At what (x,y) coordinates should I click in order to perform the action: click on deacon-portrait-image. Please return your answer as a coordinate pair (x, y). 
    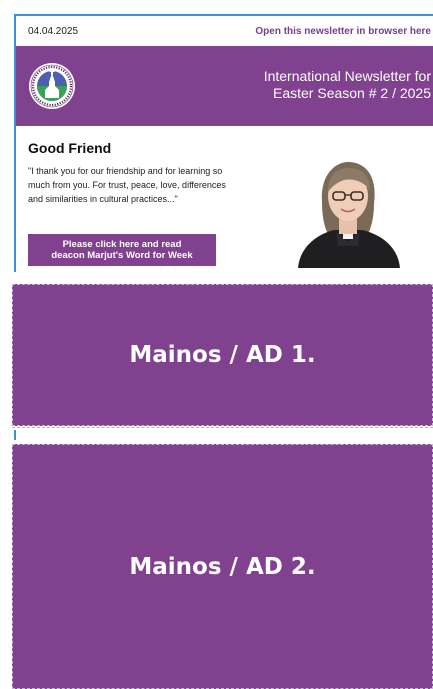
    Looking at the image, I should click on (348, 211).